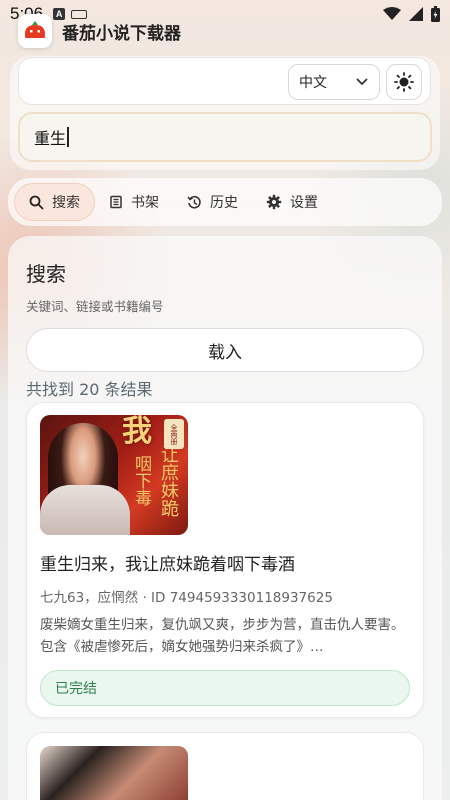 This screenshot has width=450, height=800. Describe the element at coordinates (168, 481) in the screenshot. I see `cover-text-col: 让庶妹跪` at that location.